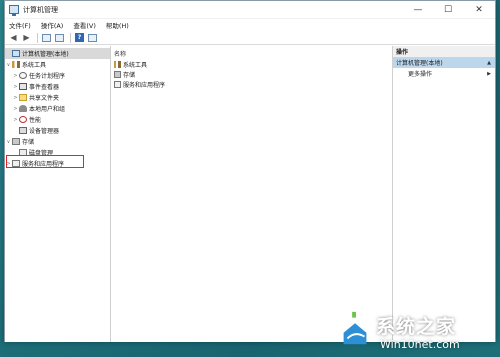 This screenshot has height=357, width=500. I want to click on properties-icon, so click(59, 37).